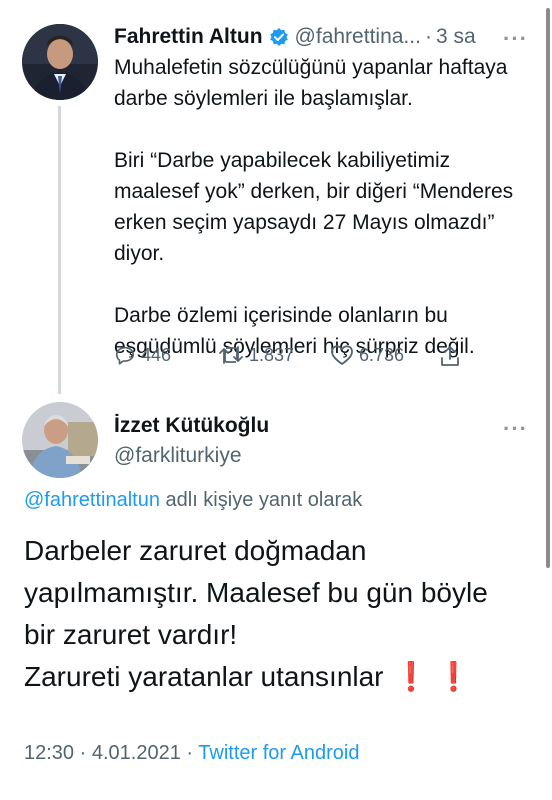 This screenshot has width=552, height=800. Describe the element at coordinates (278, 753) in the screenshot. I see `tweet2-source-link: Twitter for Android` at that location.